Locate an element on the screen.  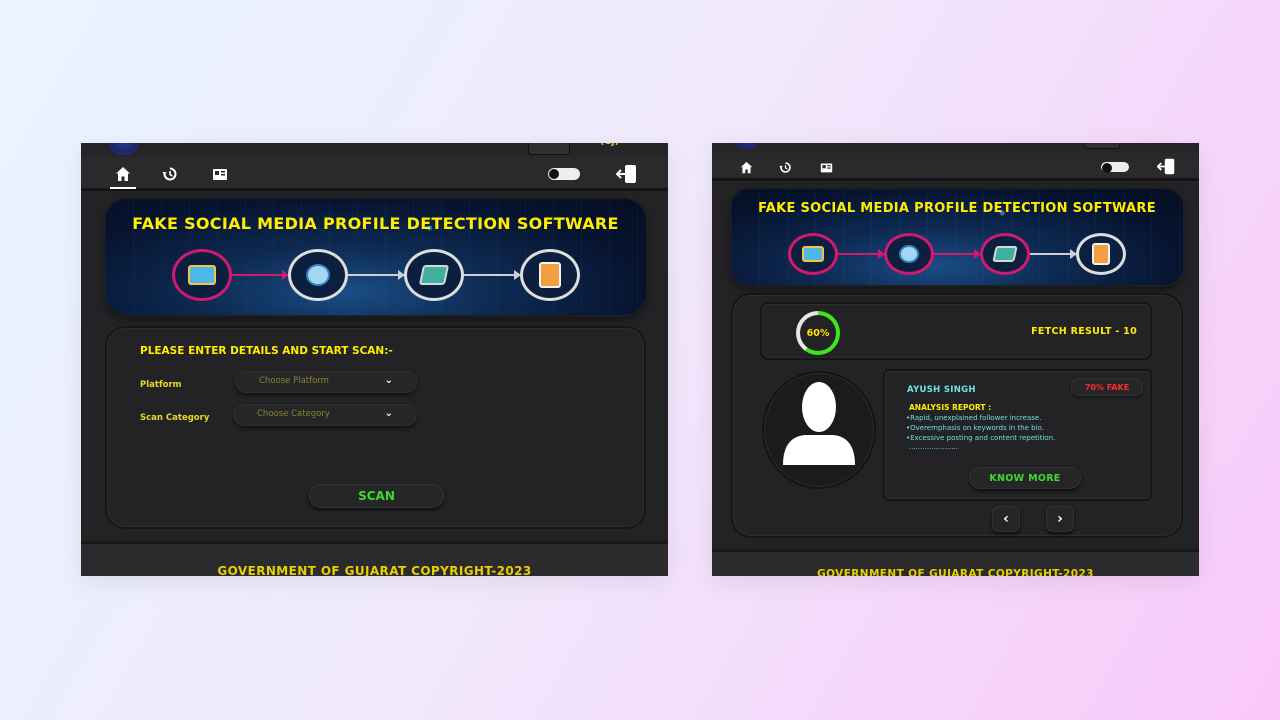
progress-ring: 60% is located at coordinates (818, 333).